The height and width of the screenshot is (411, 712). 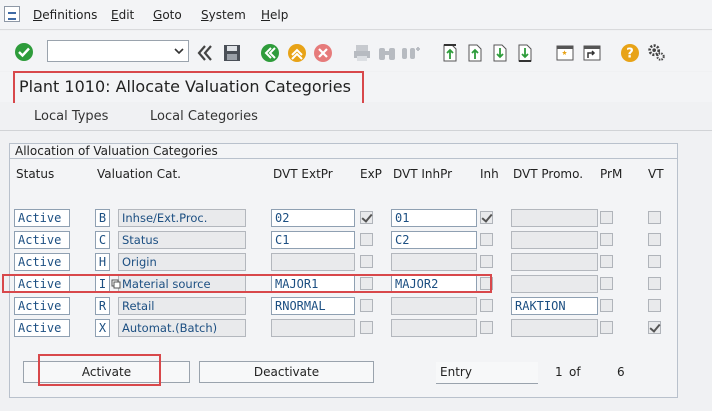 What do you see at coordinates (102, 262) in the screenshot?
I see `row-key-field: H` at bounding box center [102, 262].